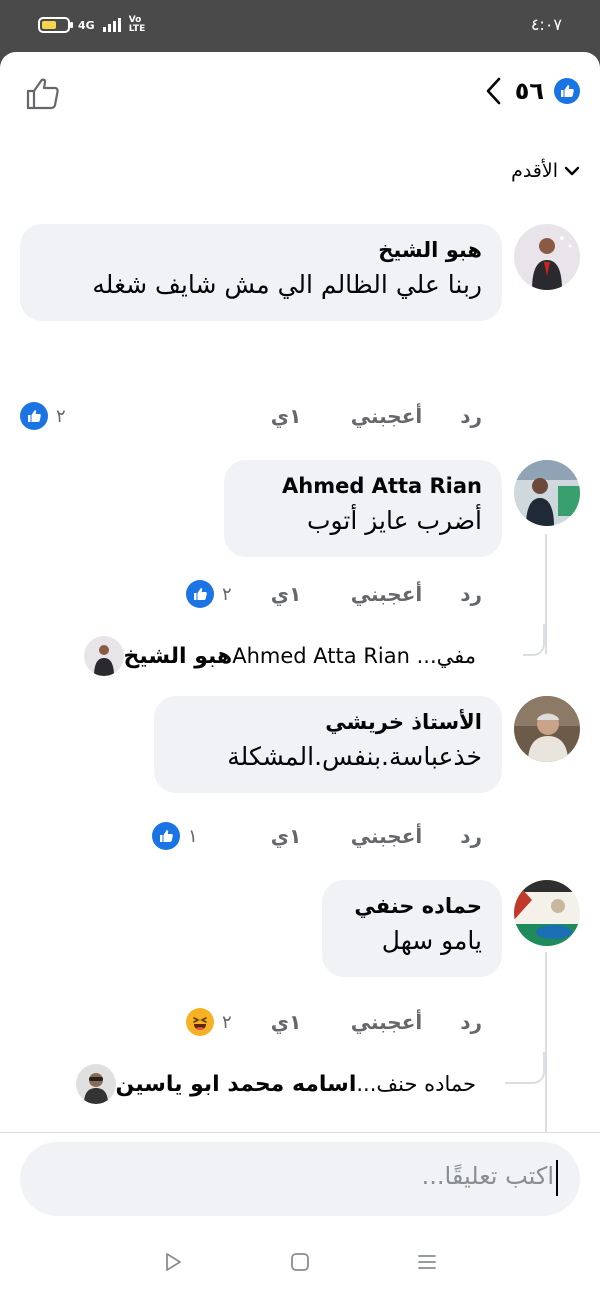 The height and width of the screenshot is (1300, 600). Describe the element at coordinates (178, 656) in the screenshot. I see `reply-author: هبو الشيخ` at that location.